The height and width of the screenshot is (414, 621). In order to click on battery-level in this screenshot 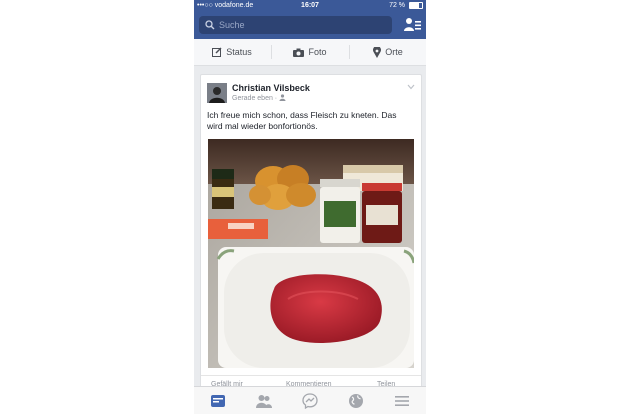, I will do `click(414, 5)`.